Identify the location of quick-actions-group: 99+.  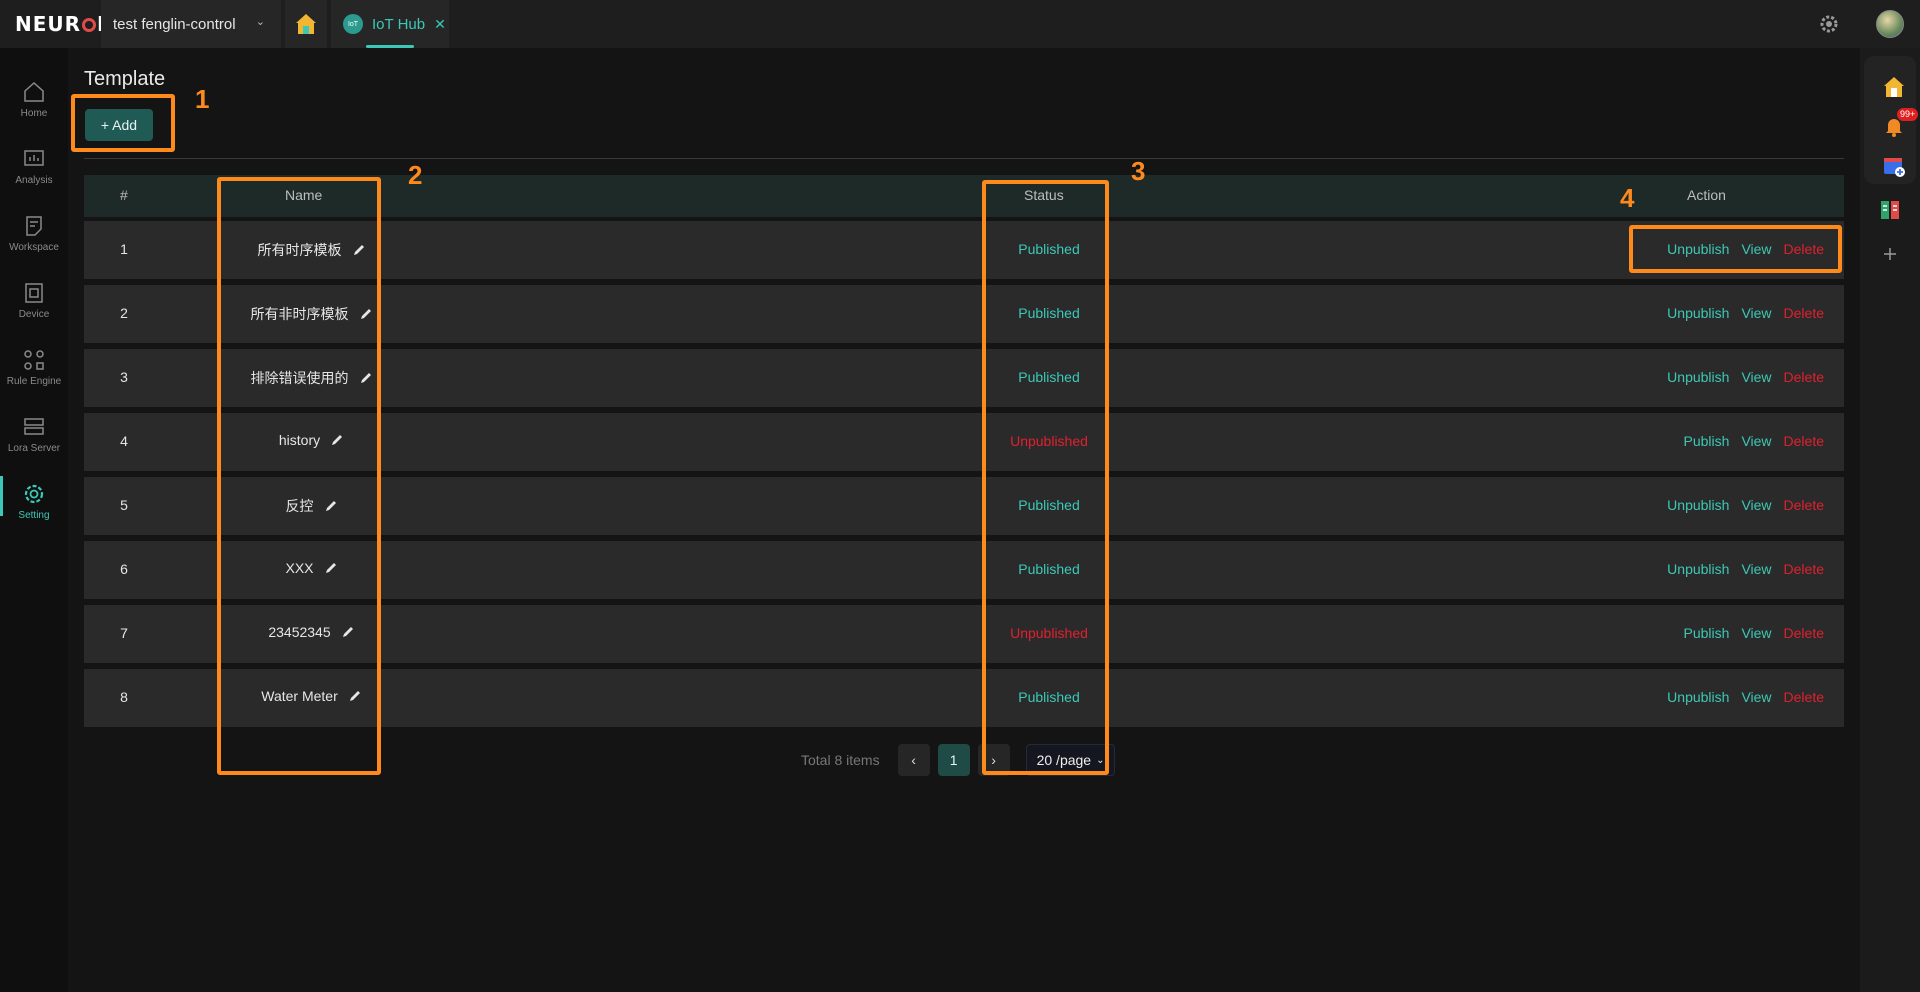
(1891, 120).